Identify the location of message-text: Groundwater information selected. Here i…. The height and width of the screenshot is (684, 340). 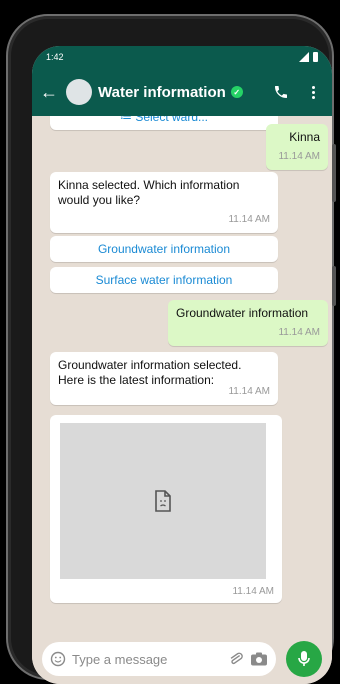
(150, 372).